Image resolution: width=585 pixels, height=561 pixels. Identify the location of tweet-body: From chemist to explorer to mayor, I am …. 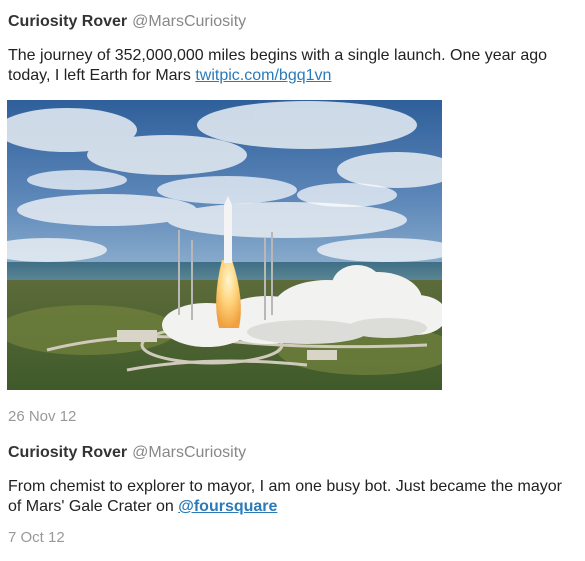
(285, 496).